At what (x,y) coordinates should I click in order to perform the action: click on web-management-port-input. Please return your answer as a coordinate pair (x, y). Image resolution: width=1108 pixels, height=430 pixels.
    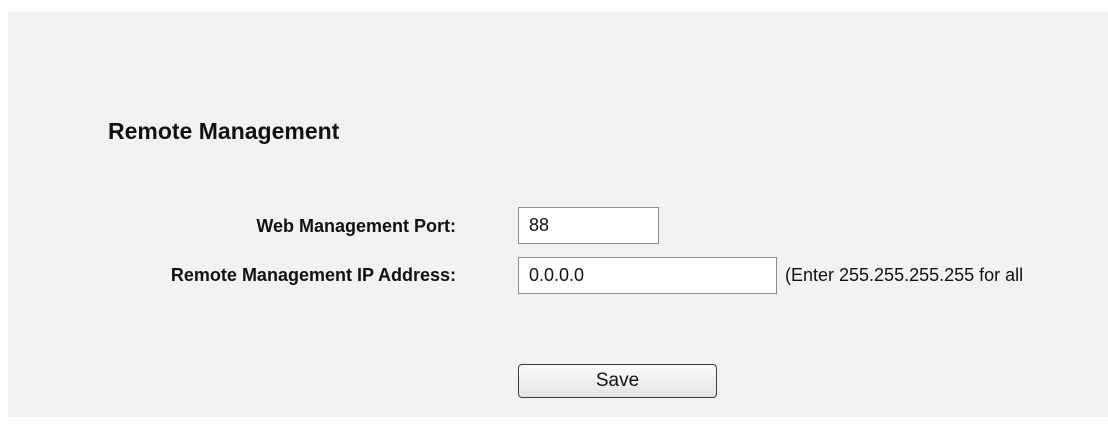
    Looking at the image, I should click on (588, 225).